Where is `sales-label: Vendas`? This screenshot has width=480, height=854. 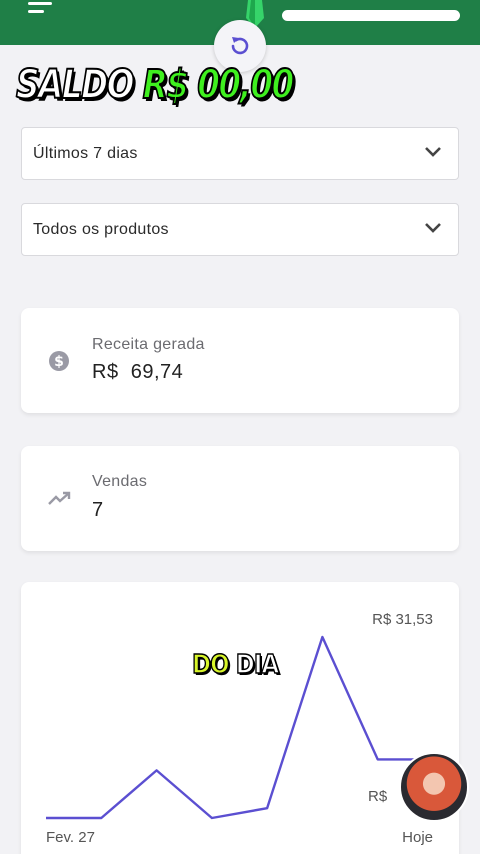 sales-label: Vendas is located at coordinates (120, 481).